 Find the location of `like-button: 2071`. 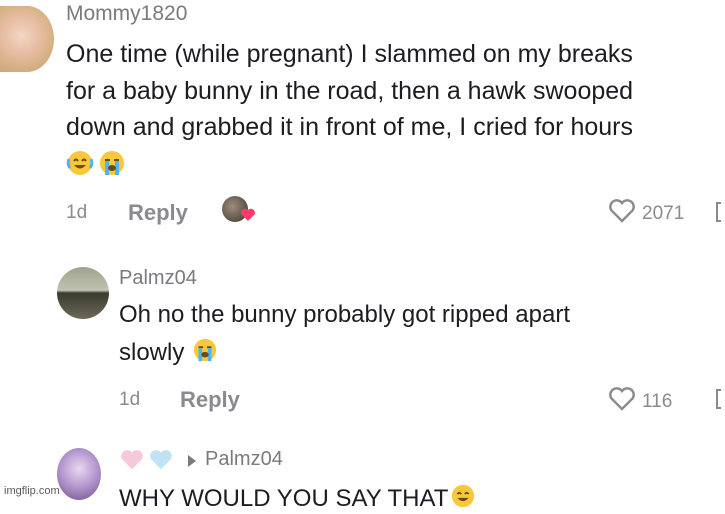

like-button: 2071 is located at coordinates (646, 214).